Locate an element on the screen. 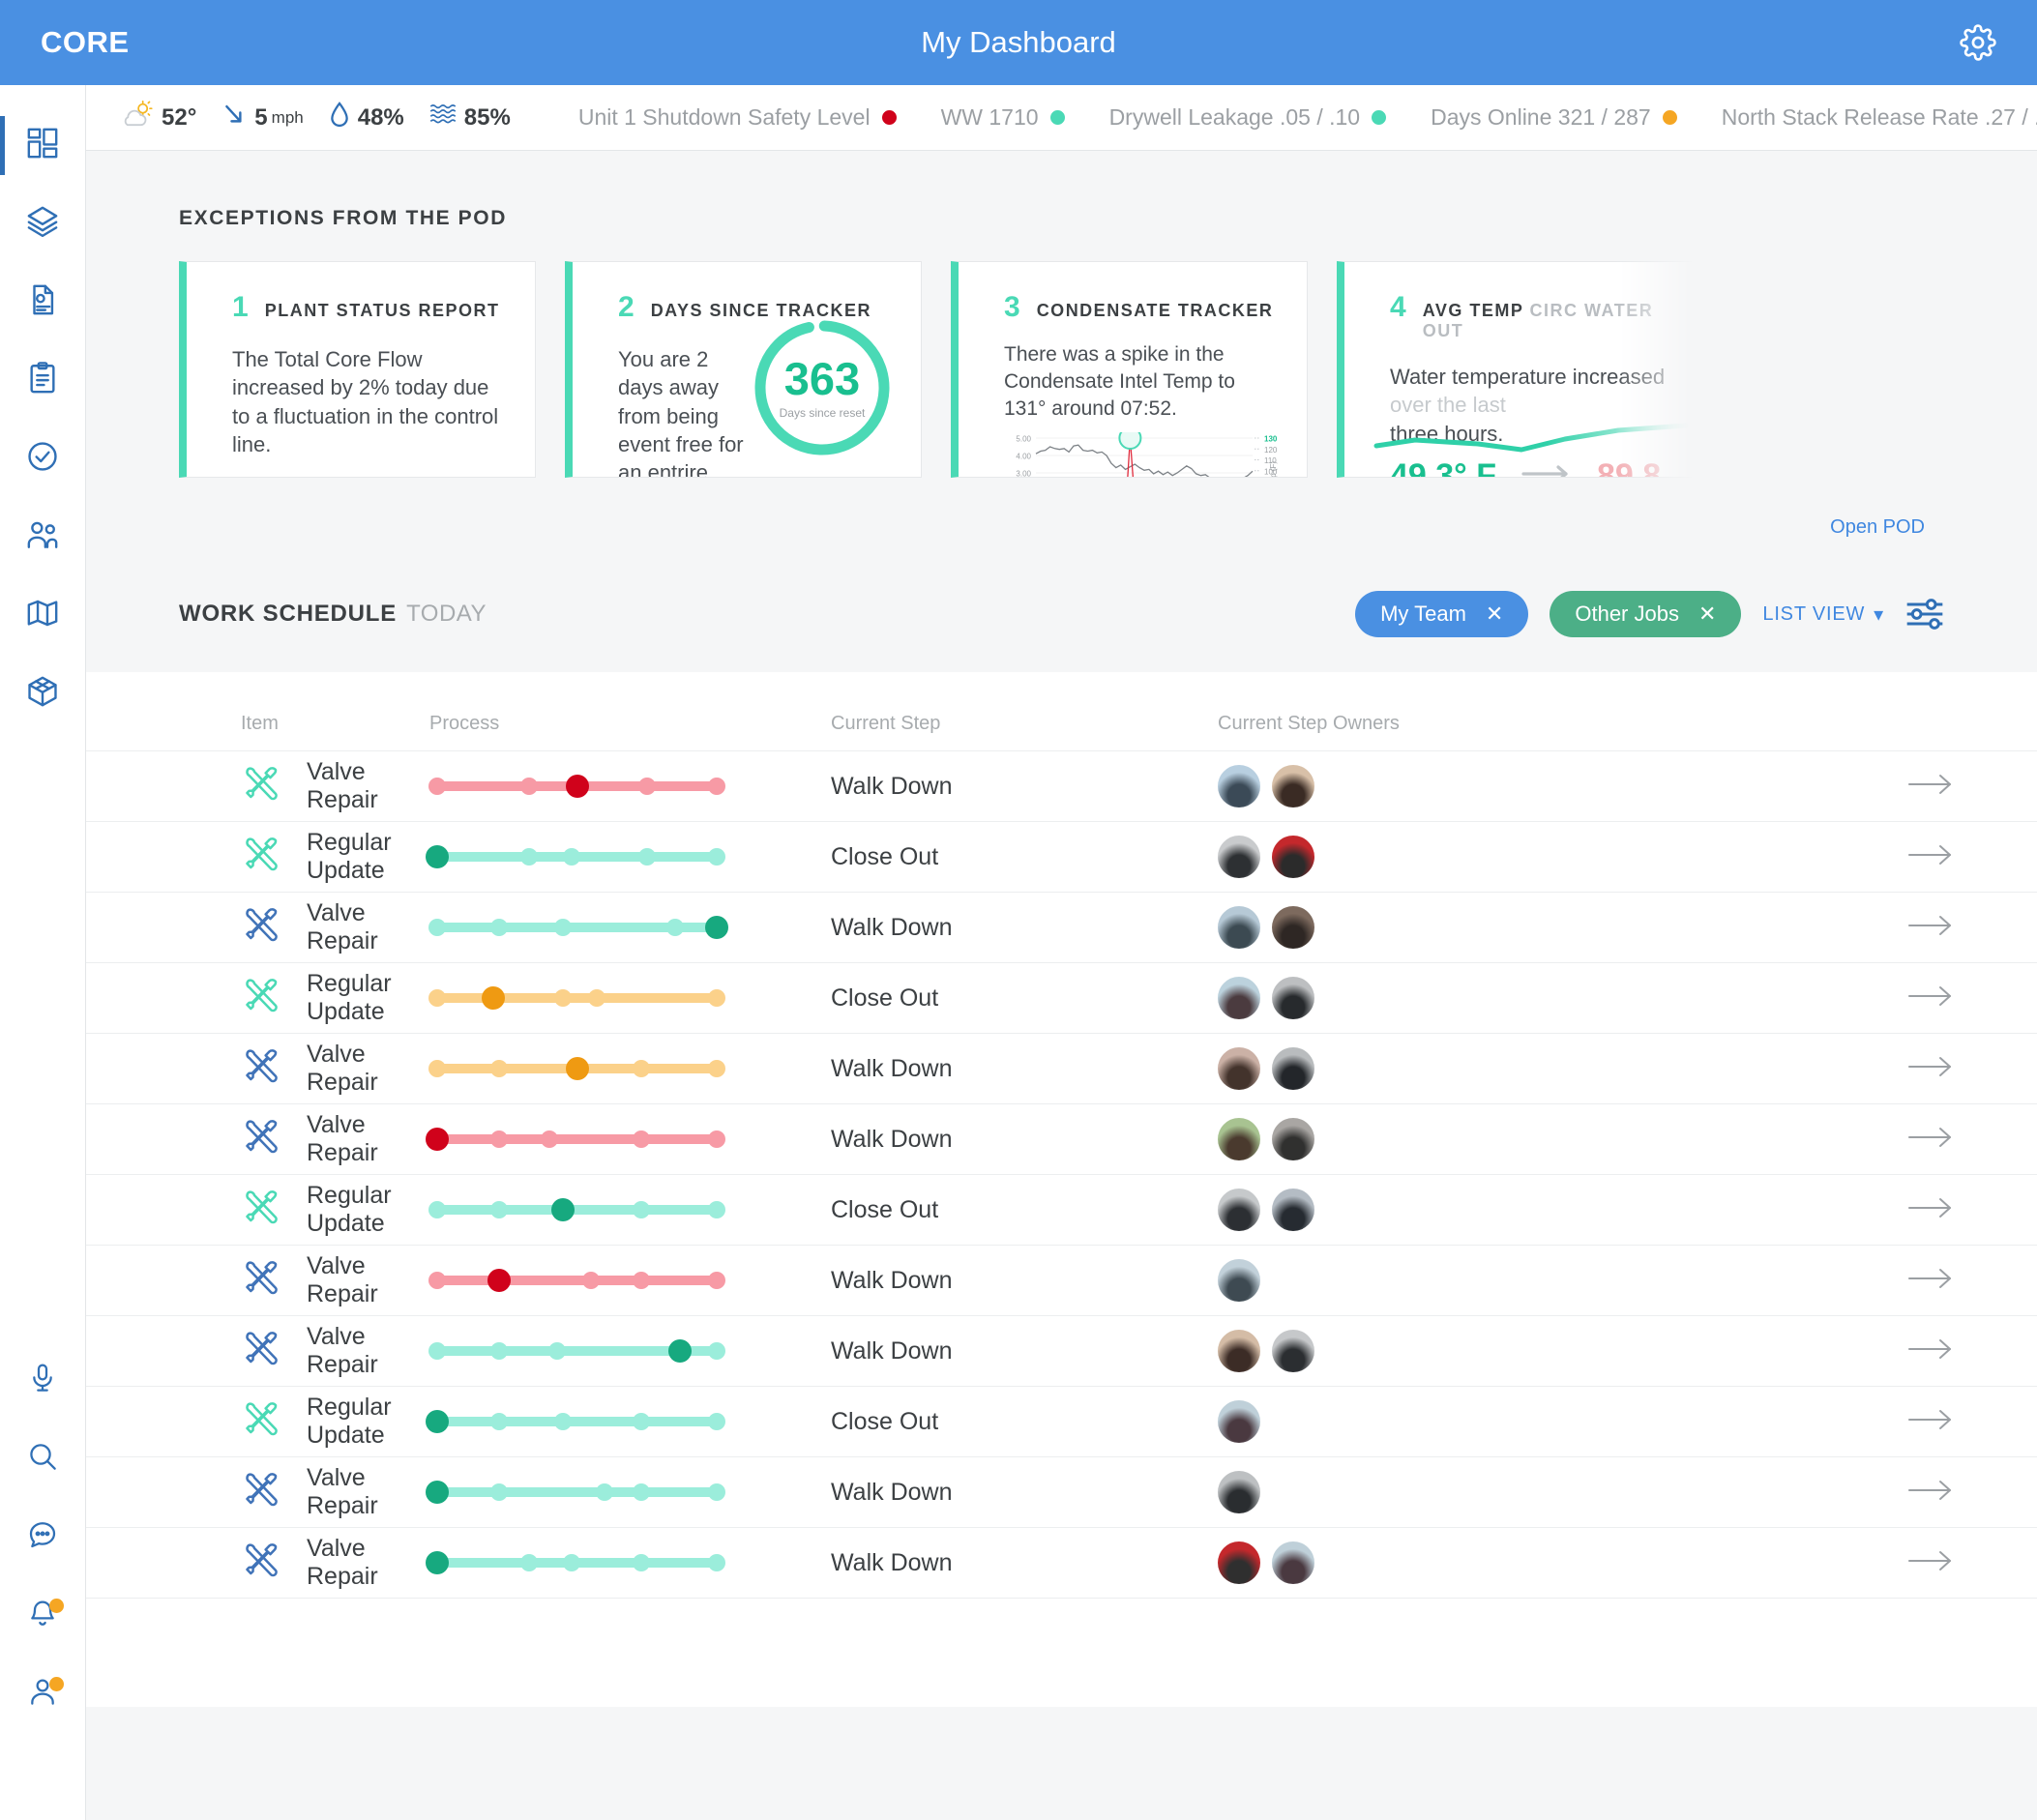 The width and height of the screenshot is (2037, 1820). sidebar-item-people is located at coordinates (43, 537).